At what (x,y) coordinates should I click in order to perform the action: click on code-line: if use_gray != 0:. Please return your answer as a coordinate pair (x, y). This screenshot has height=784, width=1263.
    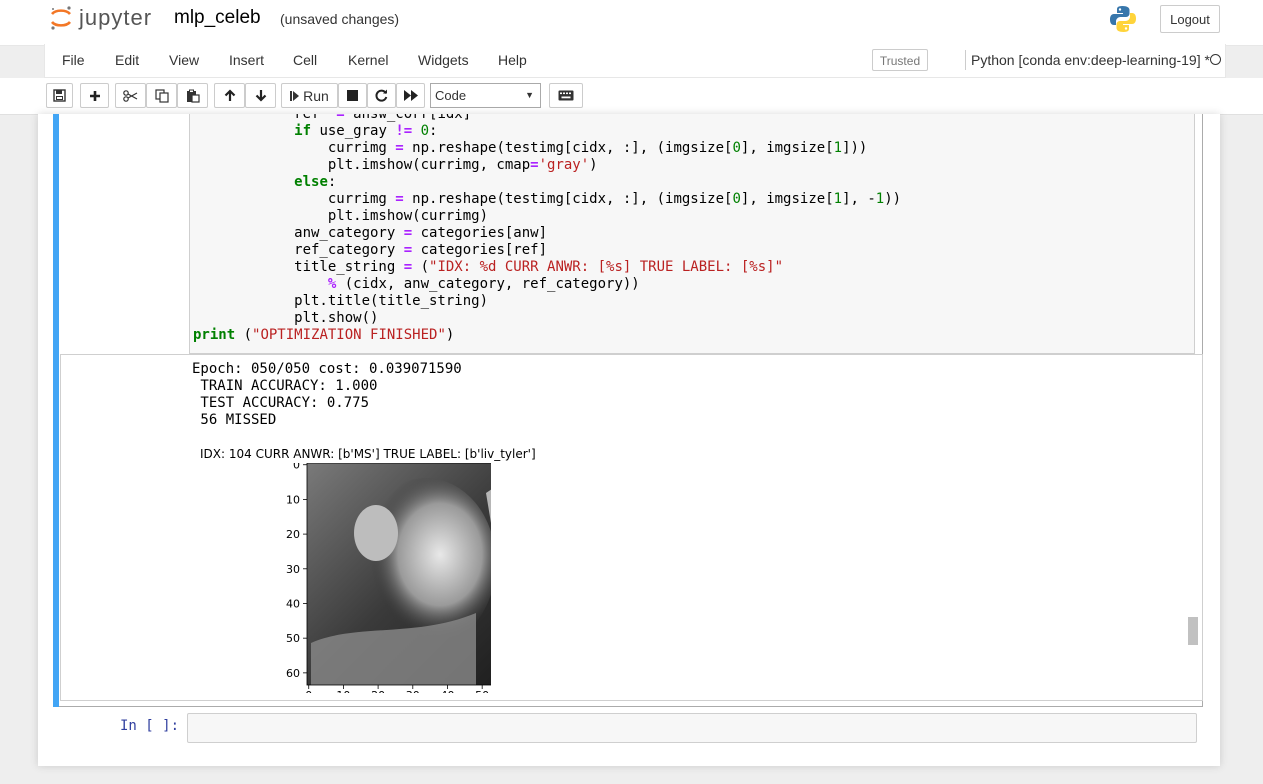
    Looking at the image, I should click on (366, 131).